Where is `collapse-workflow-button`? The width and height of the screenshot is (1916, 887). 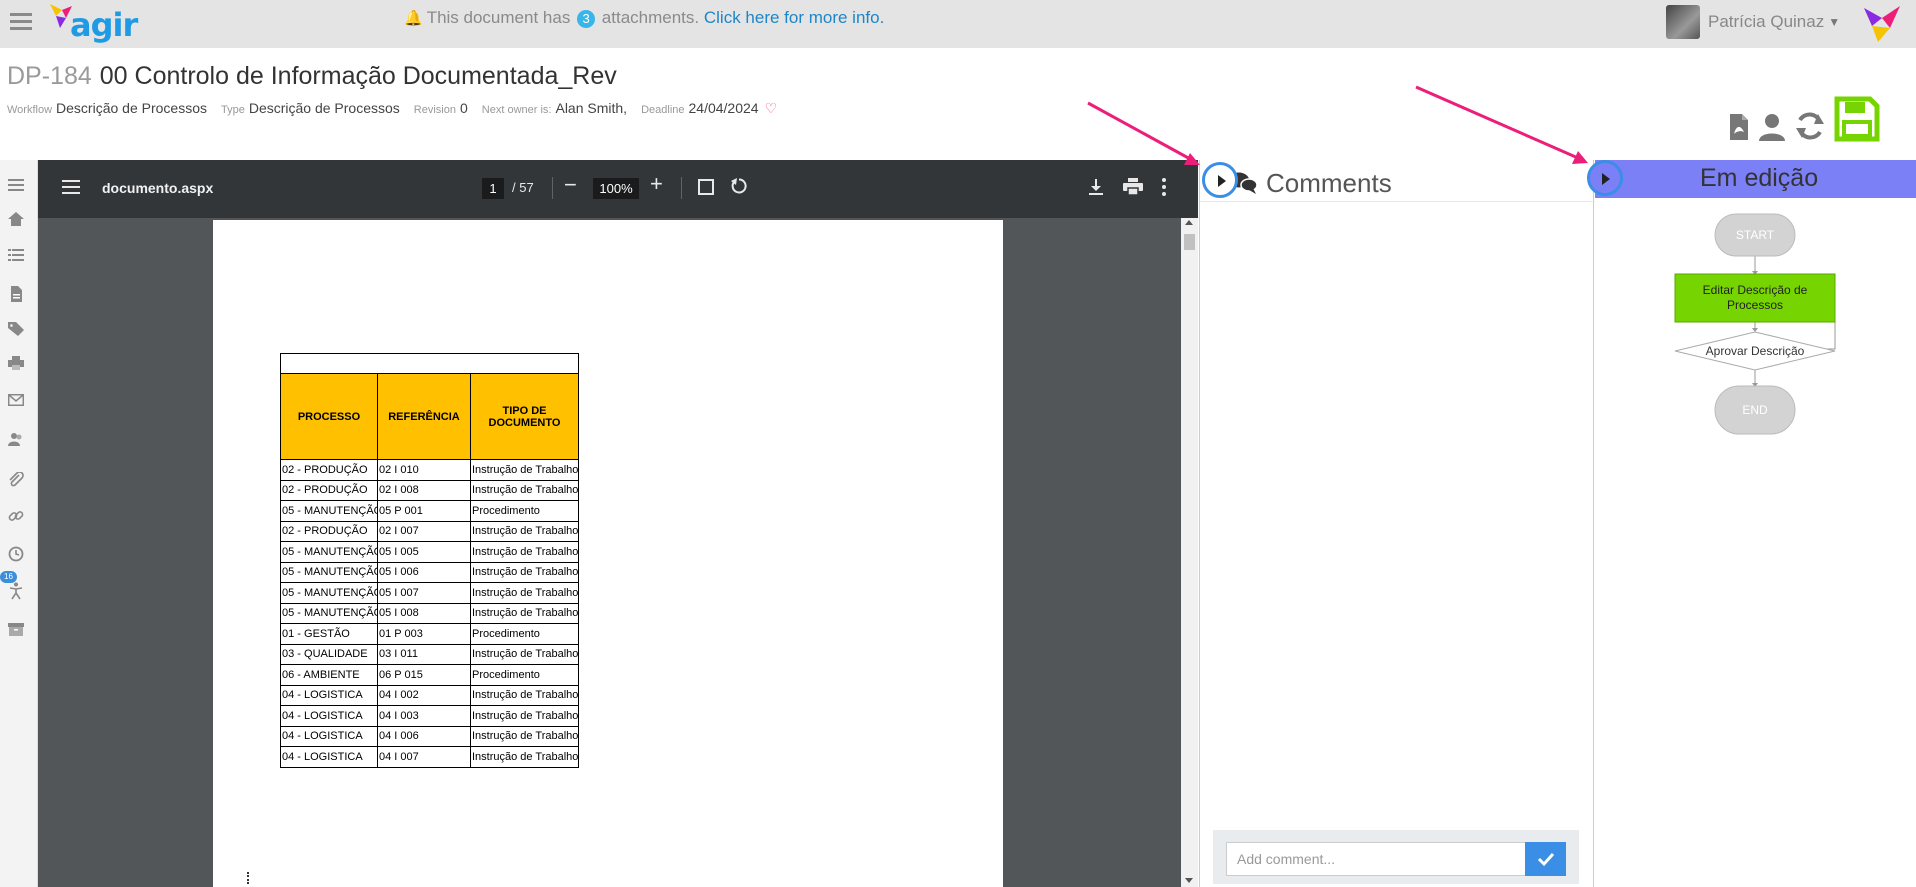 collapse-workflow-button is located at coordinates (1605, 178).